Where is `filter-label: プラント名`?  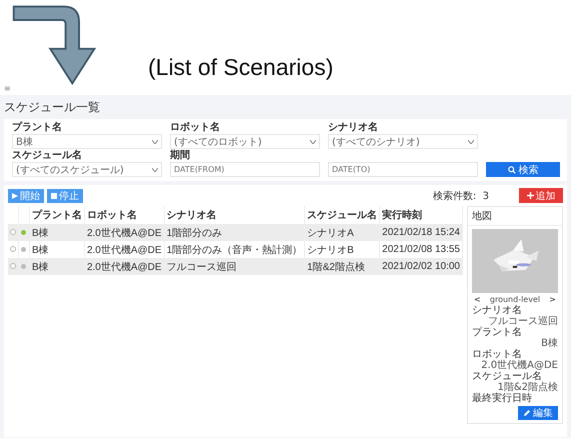
filter-label: プラント名 is located at coordinates (37, 127).